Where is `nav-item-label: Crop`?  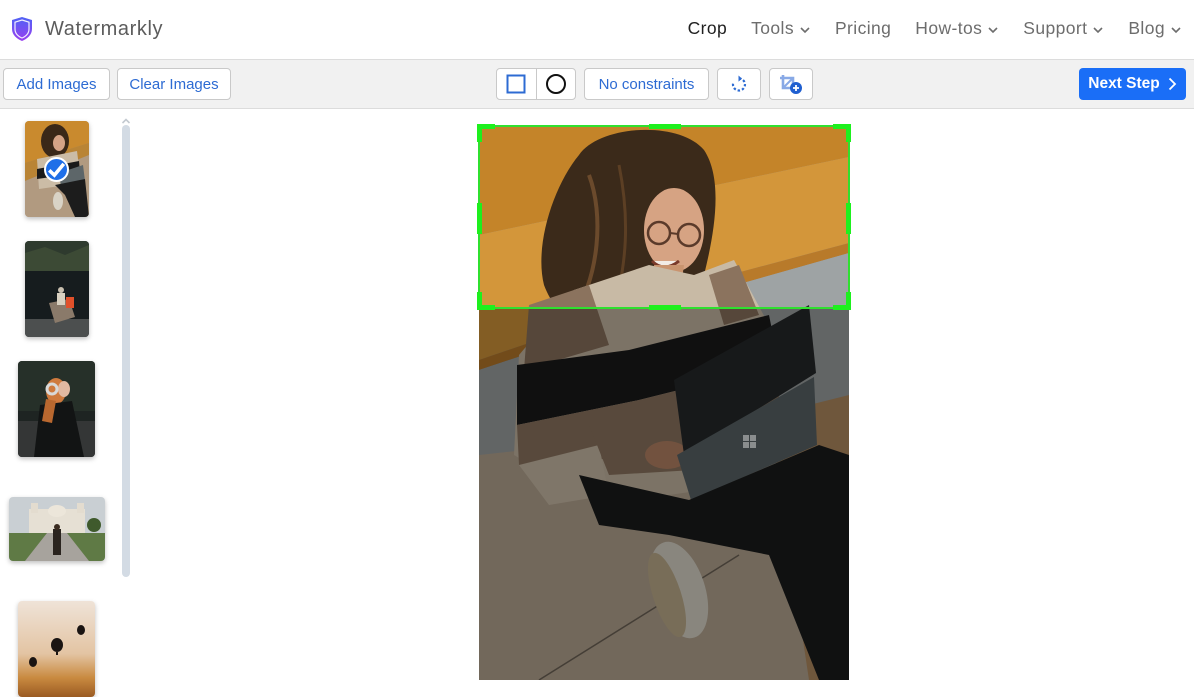 nav-item-label: Crop is located at coordinates (707, 28).